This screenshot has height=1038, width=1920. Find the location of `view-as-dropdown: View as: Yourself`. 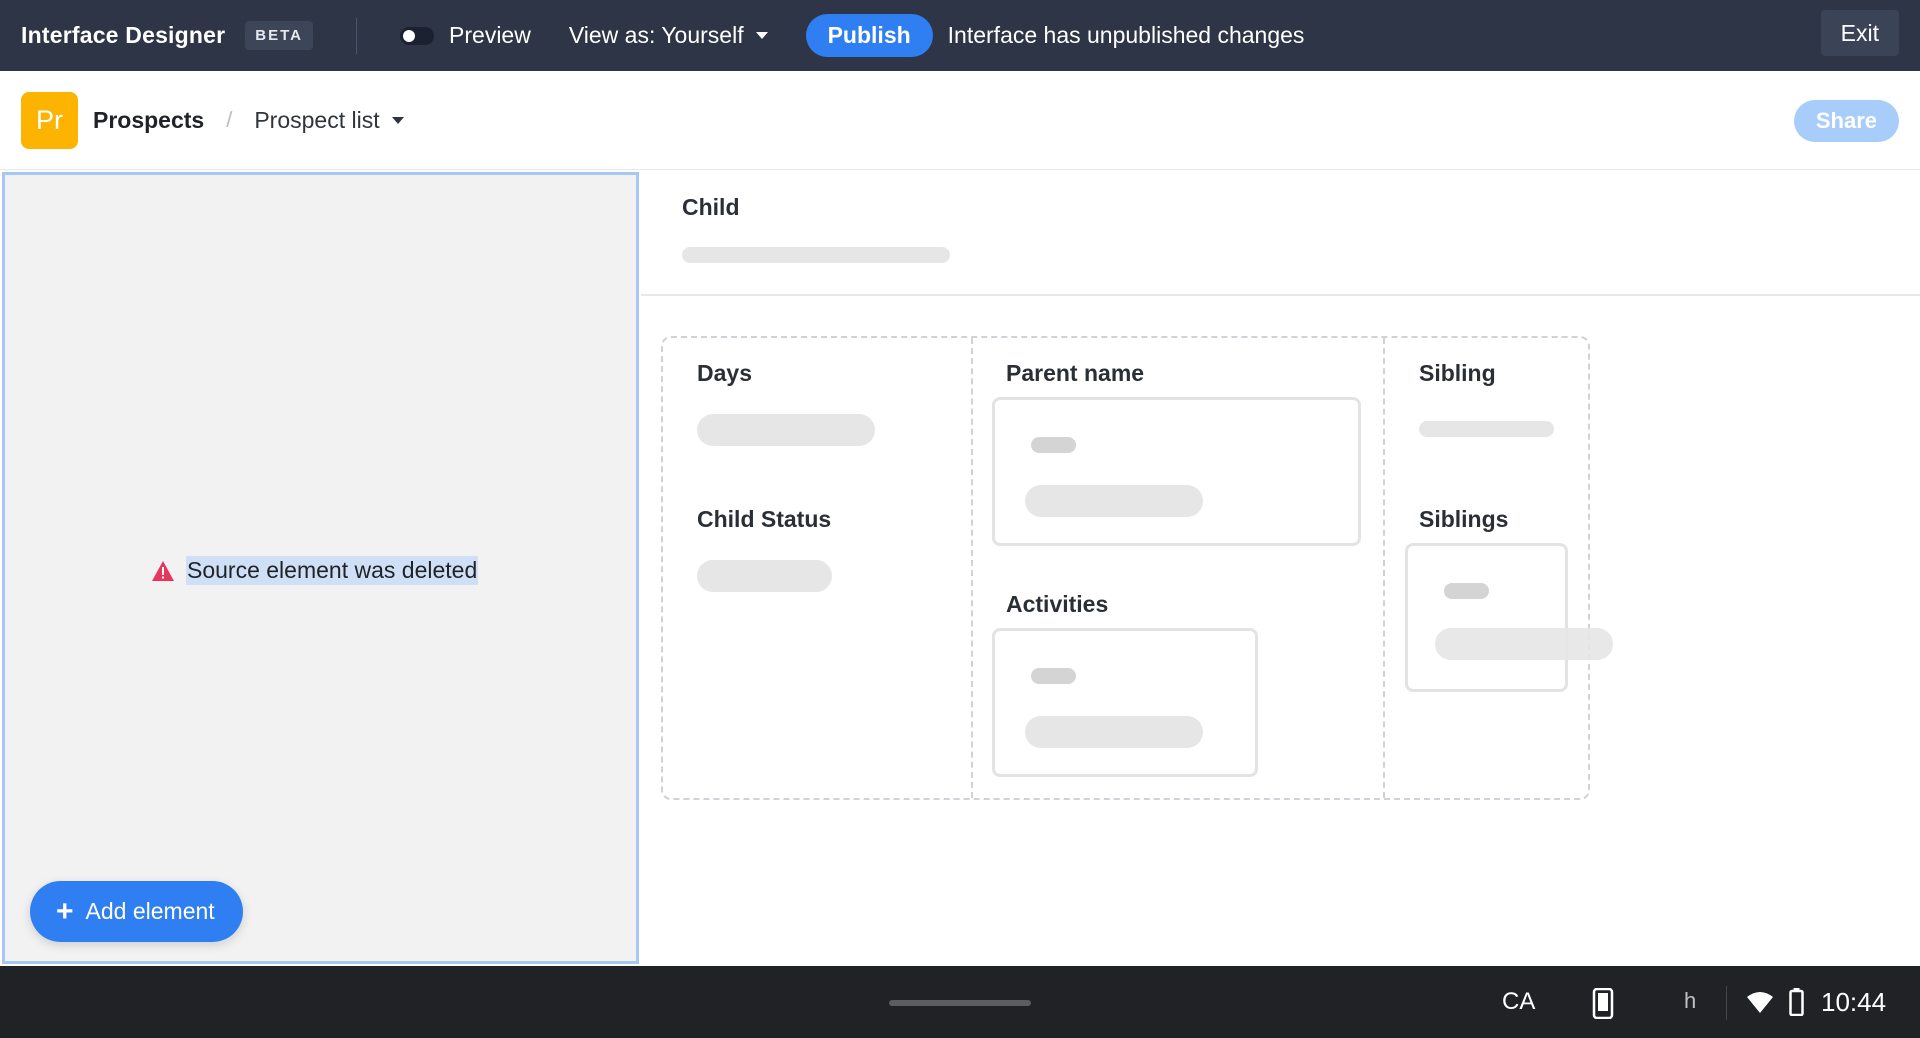

view-as-dropdown: View as: Yourself is located at coordinates (668, 35).